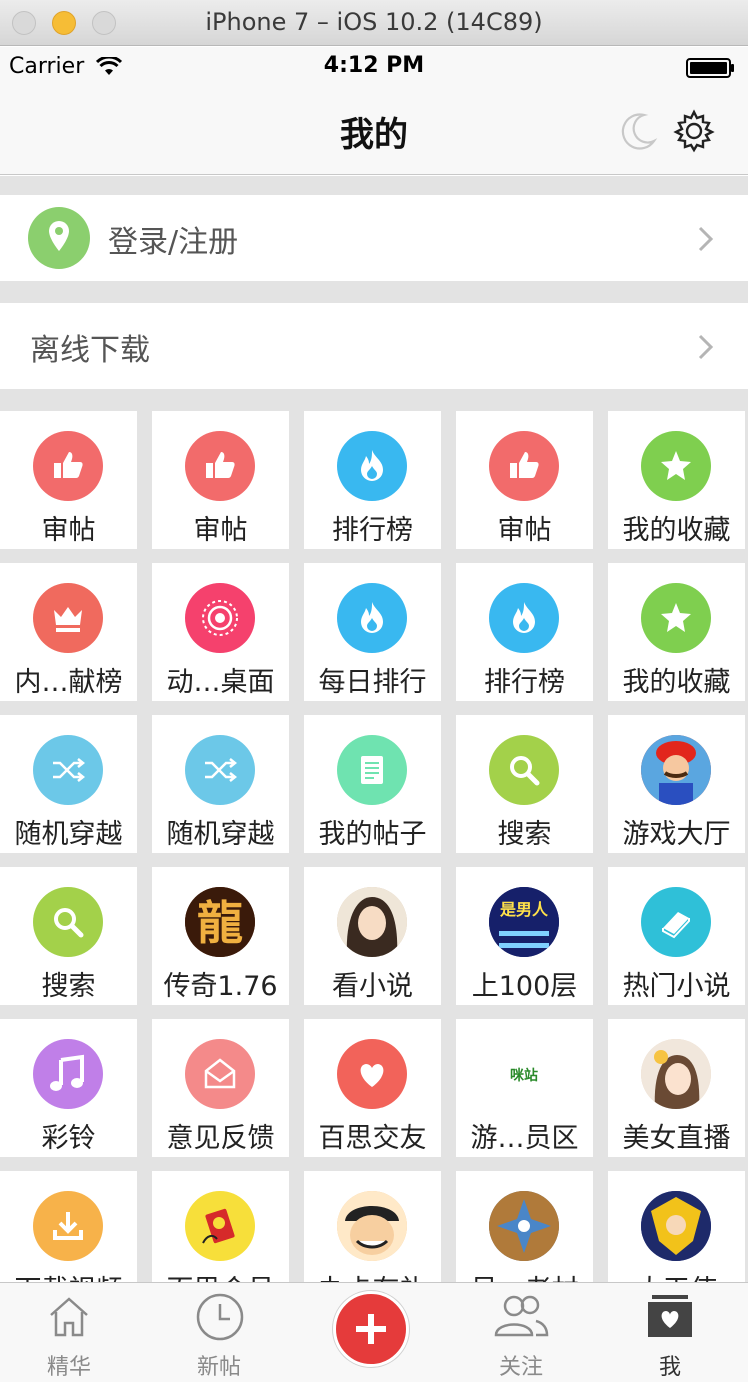 The image size is (748, 1382). I want to click on svg-text: 龍, so click(220, 923).